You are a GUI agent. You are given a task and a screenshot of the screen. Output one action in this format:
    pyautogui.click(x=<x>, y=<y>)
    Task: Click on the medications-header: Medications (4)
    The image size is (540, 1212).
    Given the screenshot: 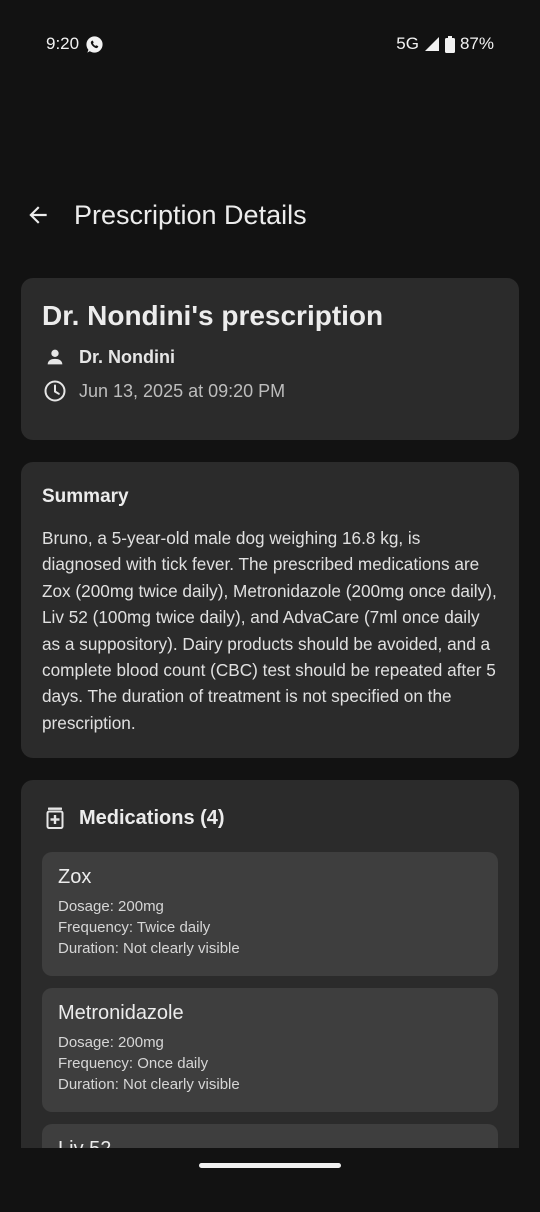 What is the action you would take?
    pyautogui.click(x=270, y=818)
    